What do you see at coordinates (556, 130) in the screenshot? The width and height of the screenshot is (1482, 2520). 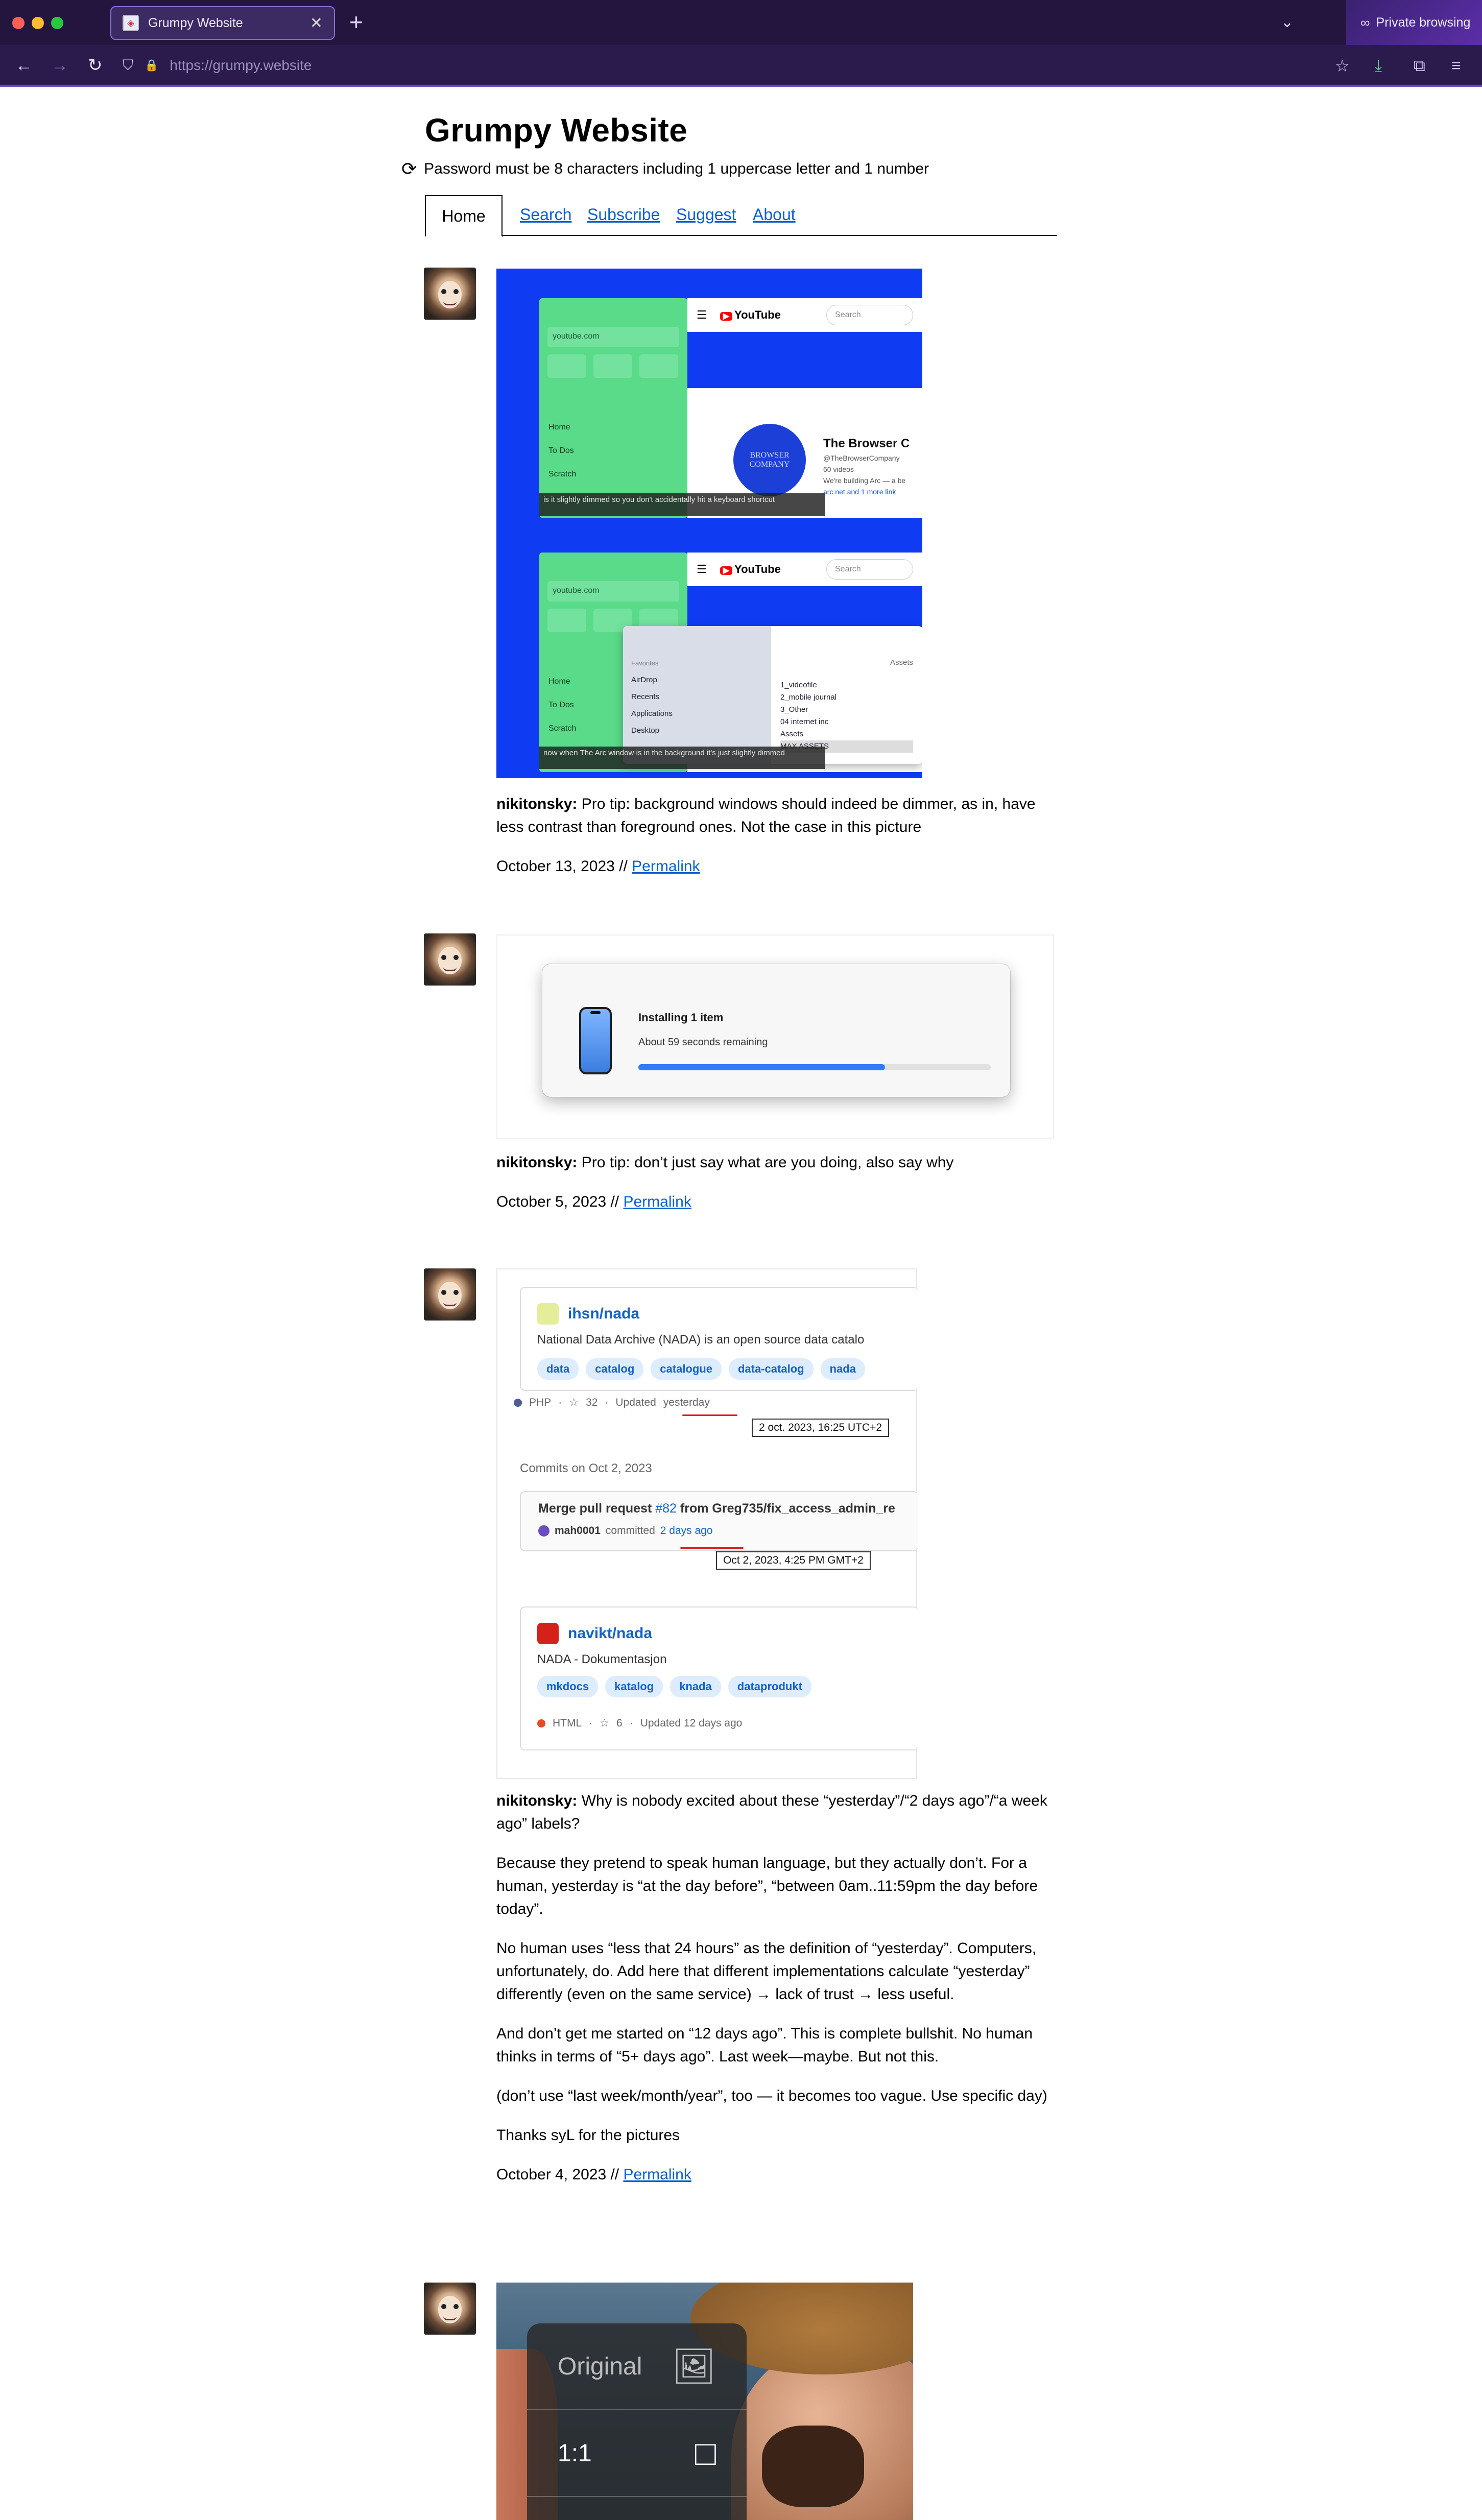 I see `site-title: Grumpy Website` at bounding box center [556, 130].